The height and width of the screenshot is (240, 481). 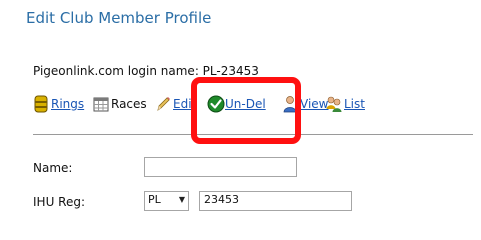 What do you see at coordinates (154, 199) in the screenshot?
I see `ihu-prefix-value: PL` at bounding box center [154, 199].